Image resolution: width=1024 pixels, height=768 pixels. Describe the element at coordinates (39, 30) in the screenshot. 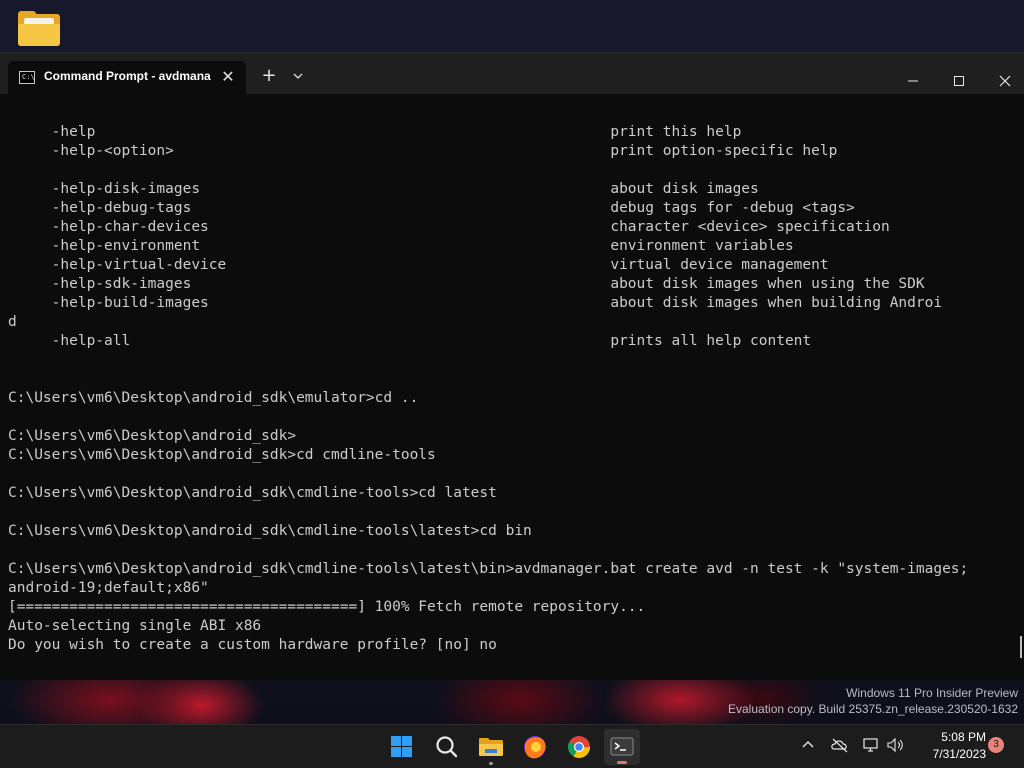

I see `folder-icon` at that location.